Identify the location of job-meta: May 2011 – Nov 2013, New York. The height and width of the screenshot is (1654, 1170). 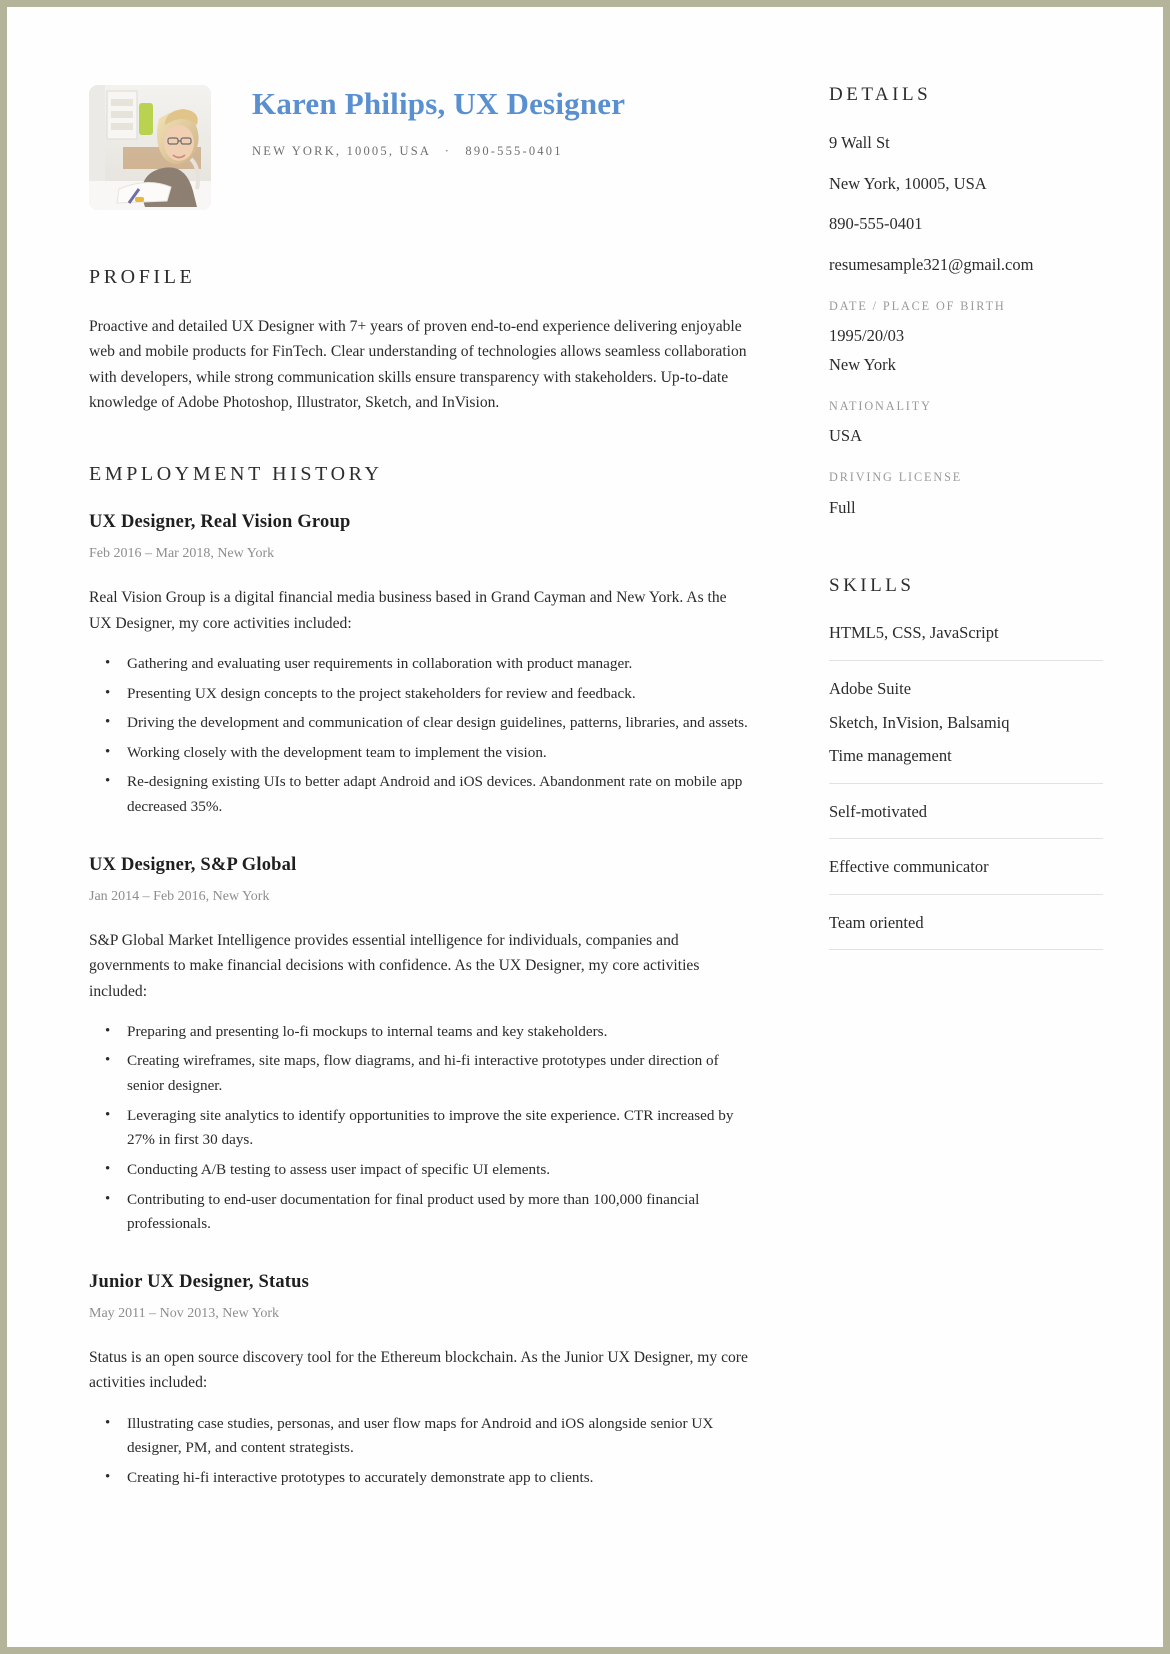
(184, 1313).